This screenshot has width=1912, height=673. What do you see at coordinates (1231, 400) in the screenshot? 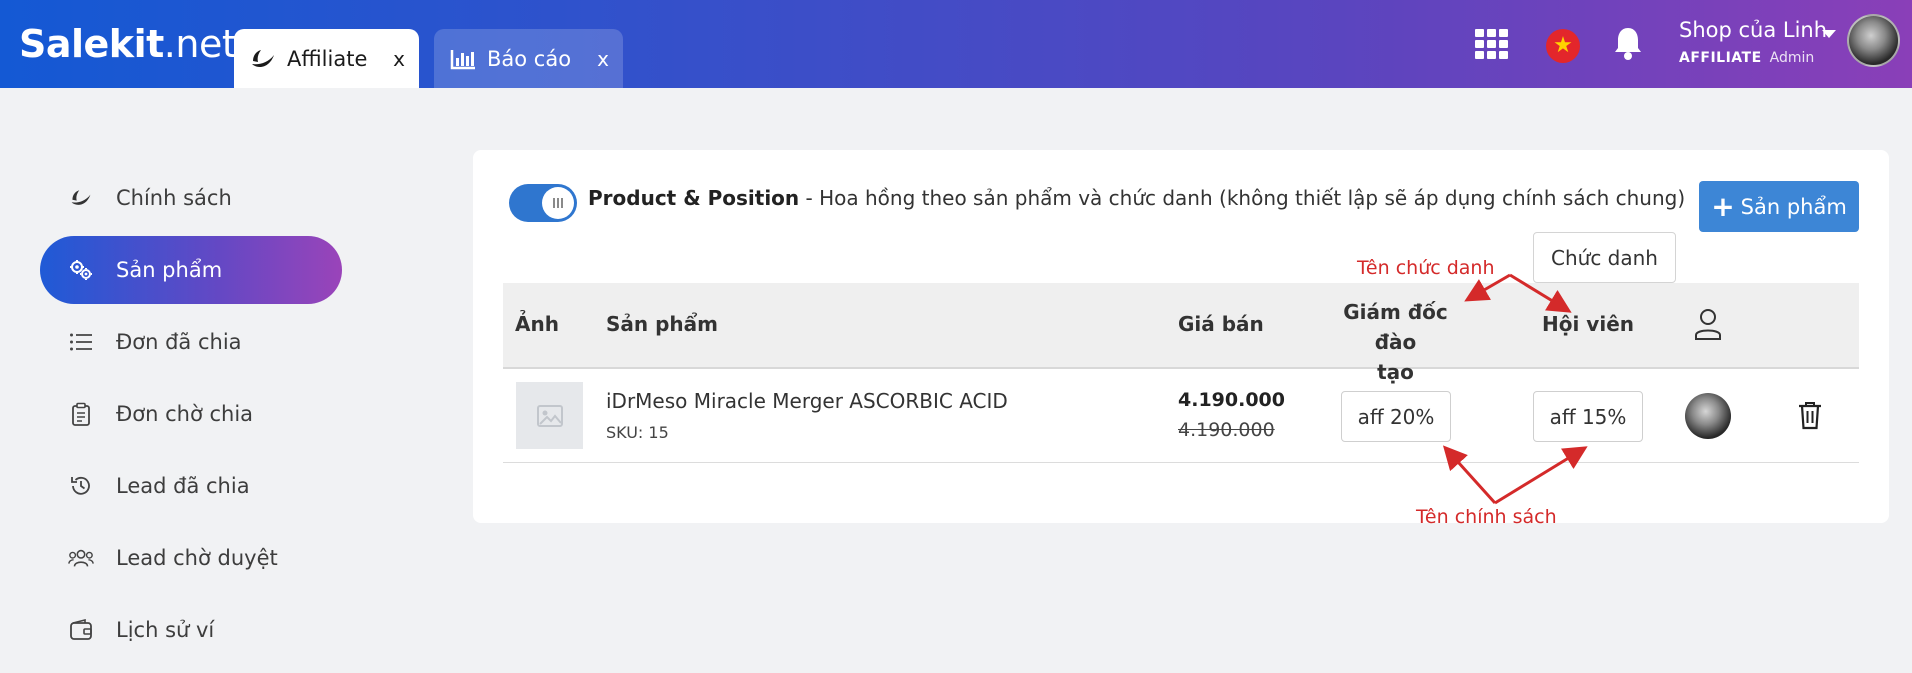
I see `sale-price: 4.190.000` at bounding box center [1231, 400].